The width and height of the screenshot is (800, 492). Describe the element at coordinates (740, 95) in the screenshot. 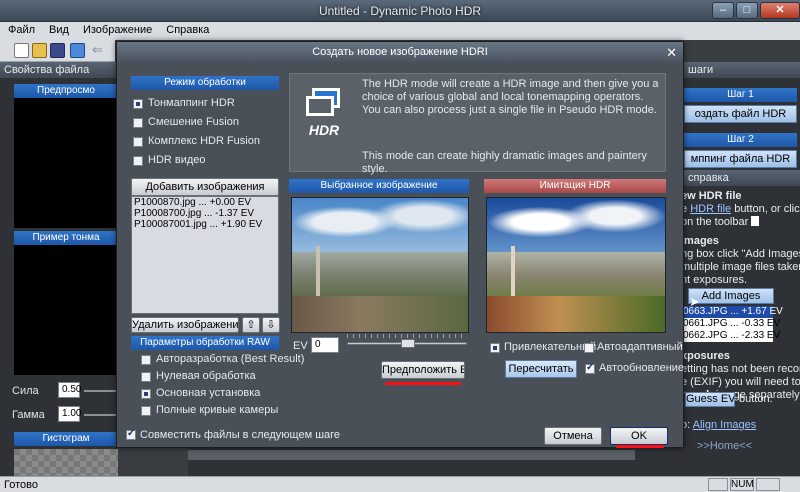

I see `step1-label: Шаг 1` at that location.